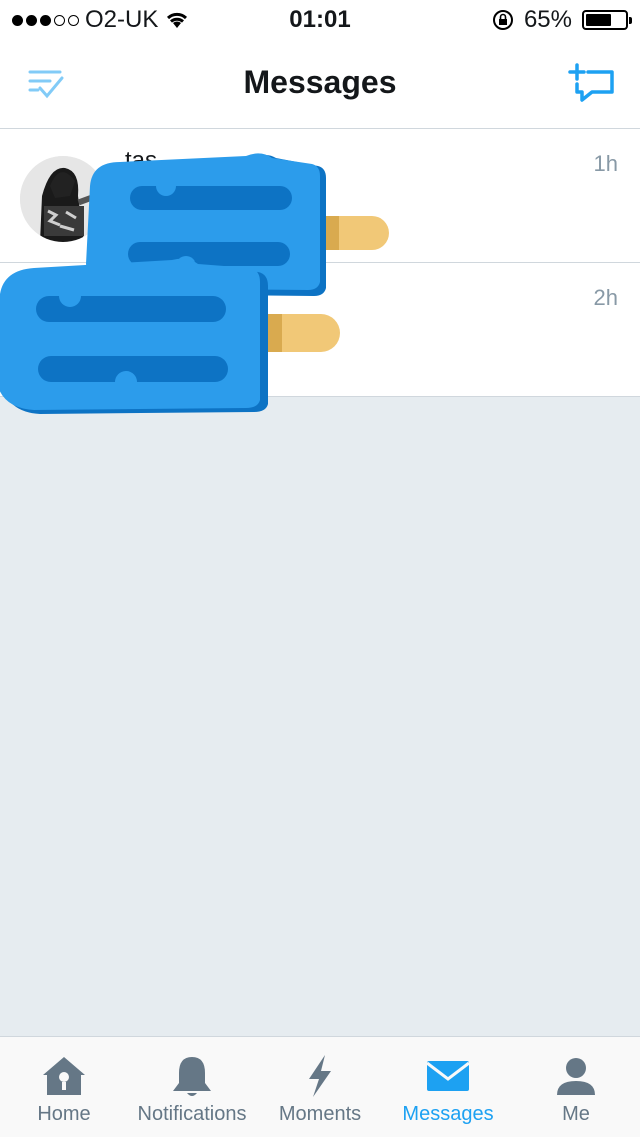 Image resolution: width=640 pixels, height=1137 pixels. What do you see at coordinates (448, 1114) in the screenshot?
I see `tab-label: Messages` at bounding box center [448, 1114].